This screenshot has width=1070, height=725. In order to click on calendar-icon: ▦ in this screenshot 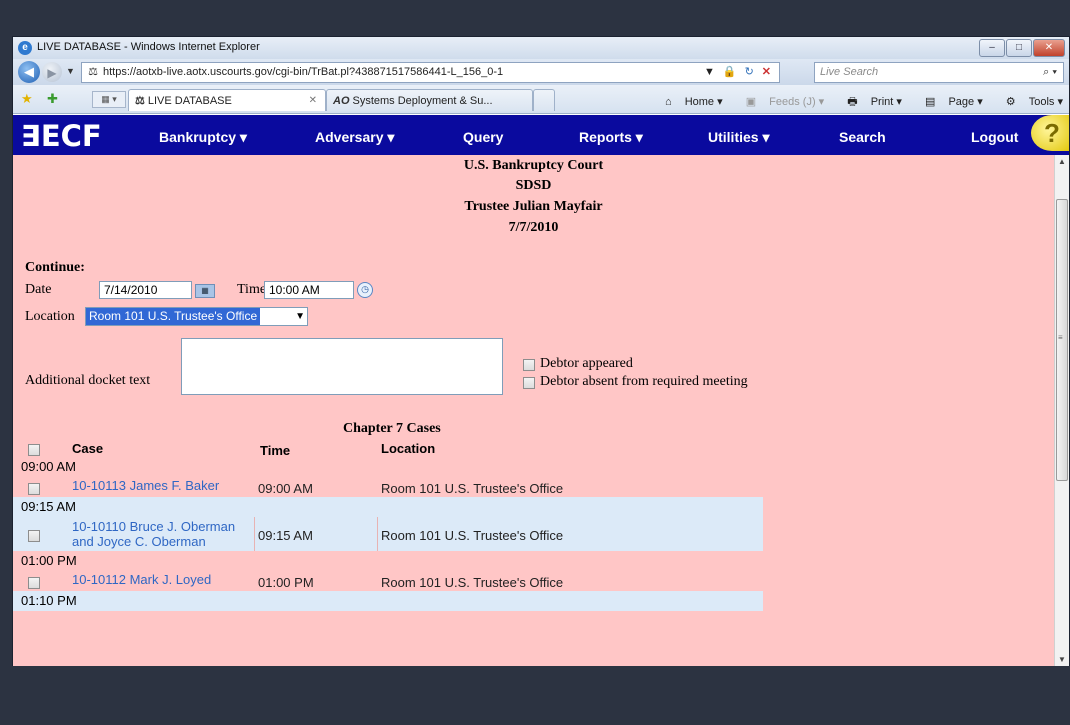, I will do `click(205, 291)`.